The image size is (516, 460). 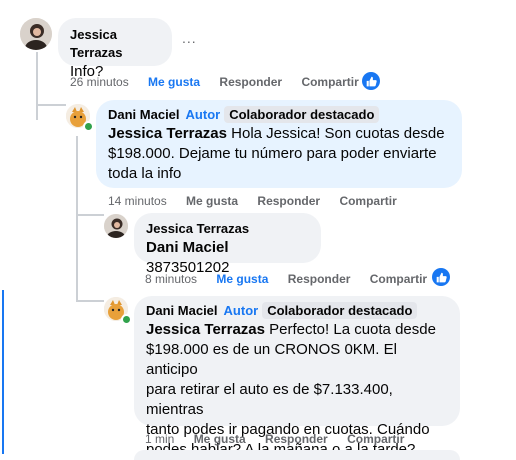 I want to click on comment-input-box, so click(x=297, y=455).